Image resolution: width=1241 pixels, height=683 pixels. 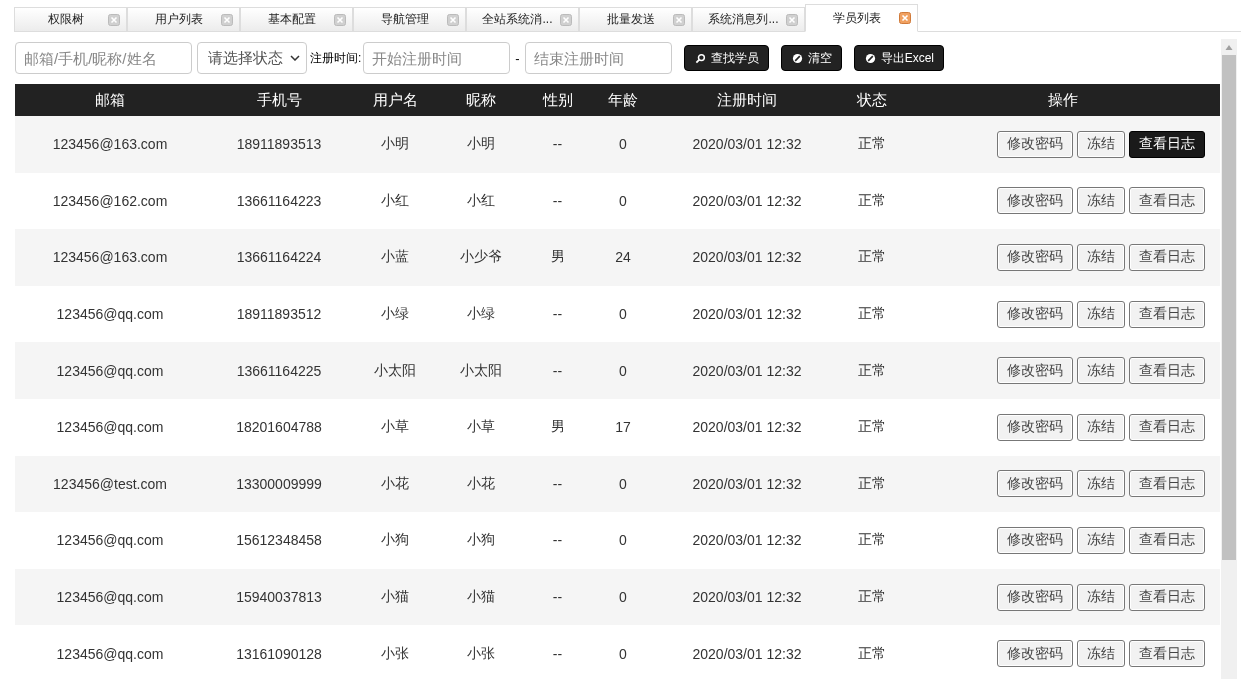 What do you see at coordinates (481, 370) in the screenshot?
I see `table-cell: 小太阳` at bounding box center [481, 370].